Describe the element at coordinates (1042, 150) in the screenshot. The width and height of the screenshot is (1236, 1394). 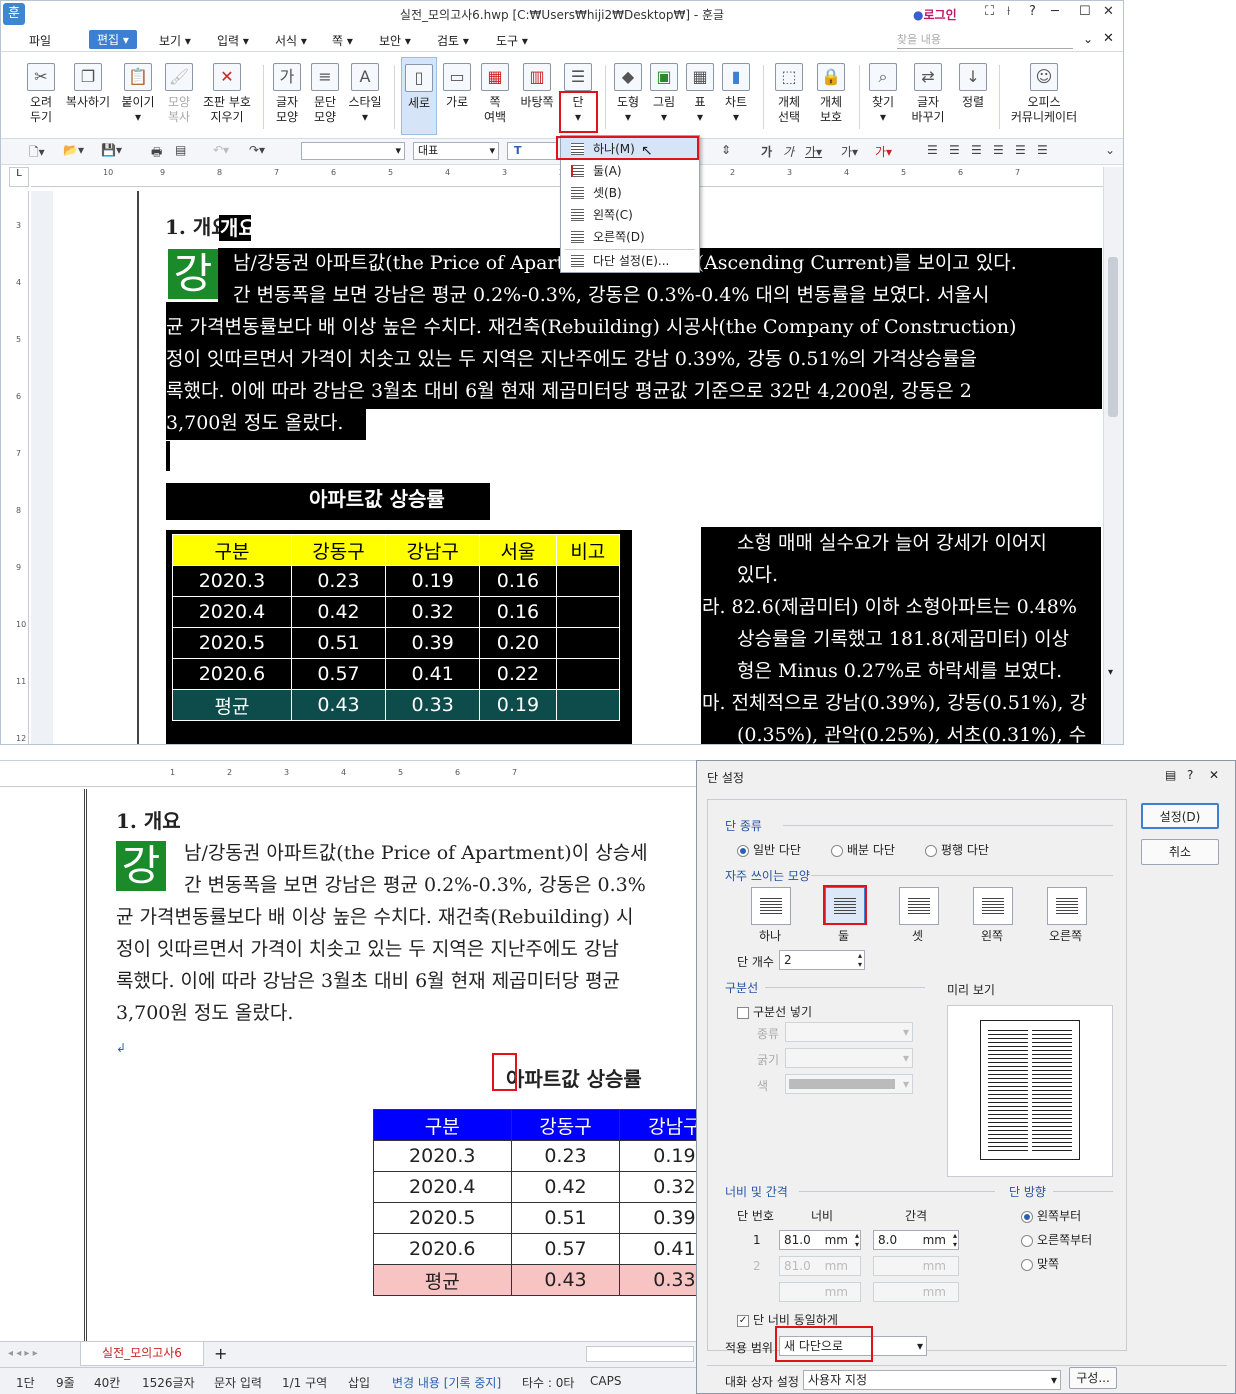
I see `align-divide-icon: ☰` at that location.